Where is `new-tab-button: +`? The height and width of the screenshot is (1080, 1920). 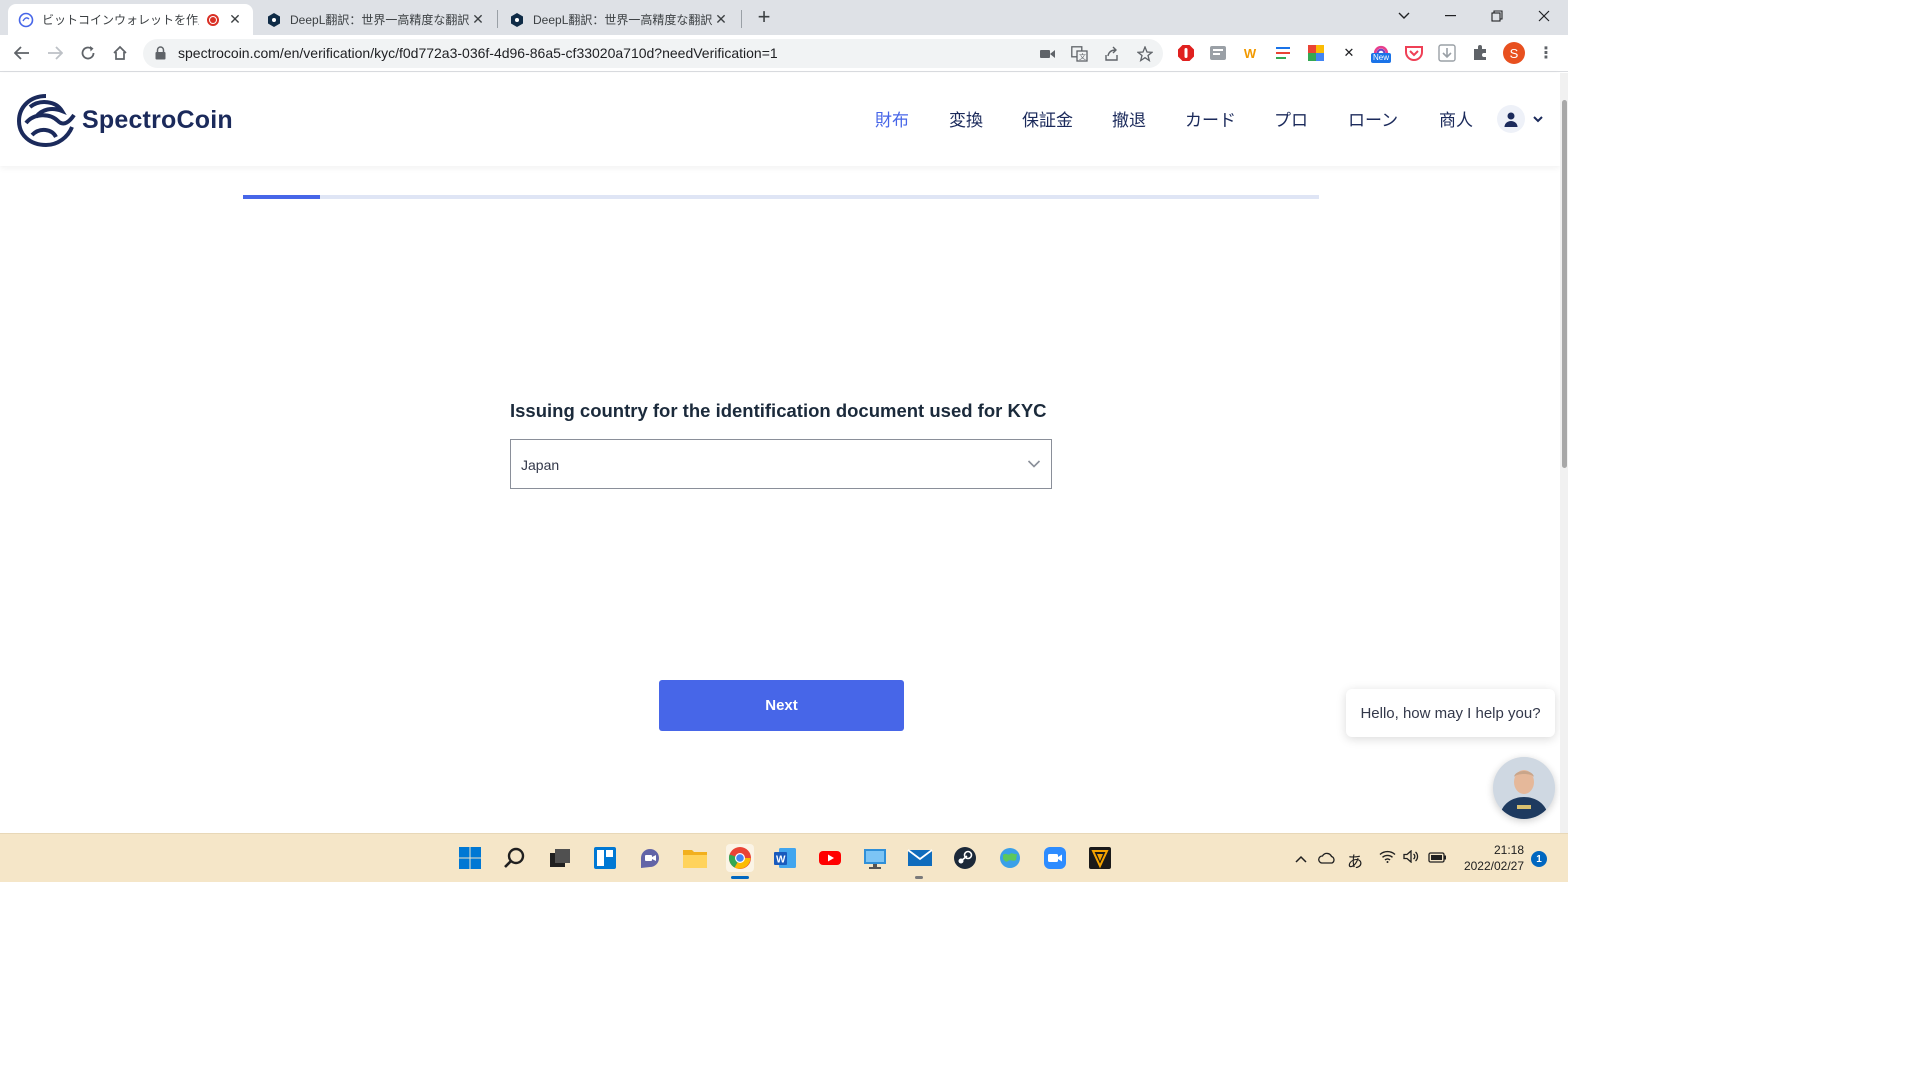 new-tab-button: + is located at coordinates (764, 17).